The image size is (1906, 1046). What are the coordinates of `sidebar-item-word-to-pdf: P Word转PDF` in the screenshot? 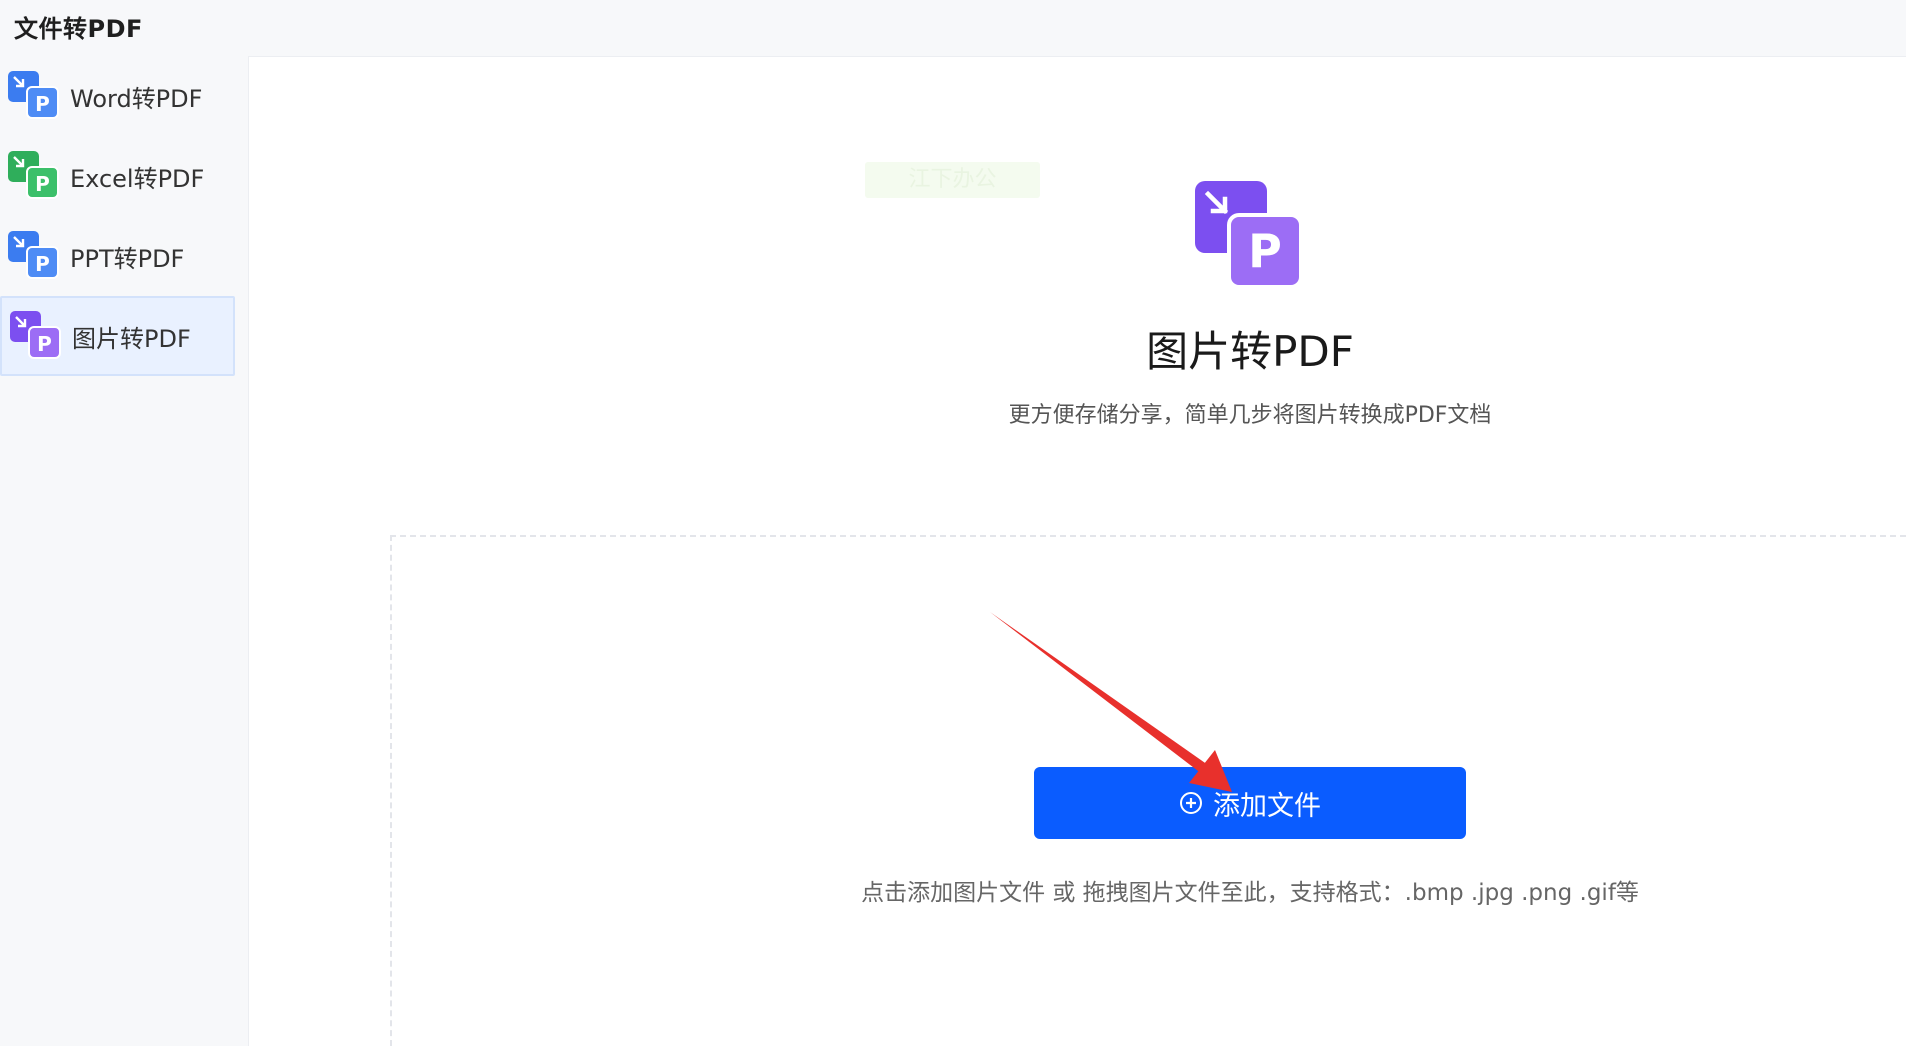 It's located at (117, 96).